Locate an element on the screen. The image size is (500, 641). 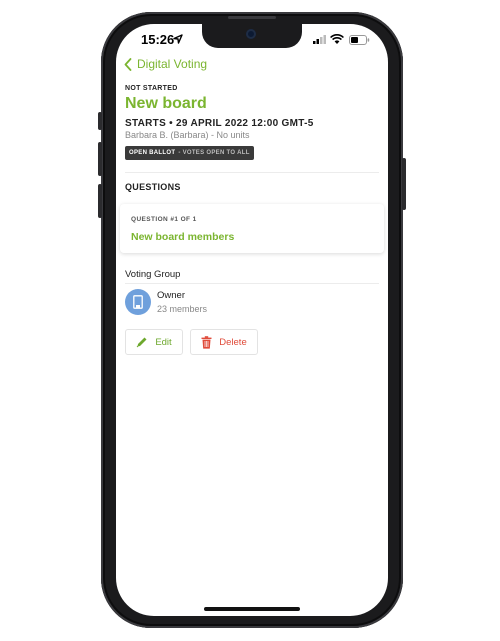
group-avatar is located at coordinates (138, 302).